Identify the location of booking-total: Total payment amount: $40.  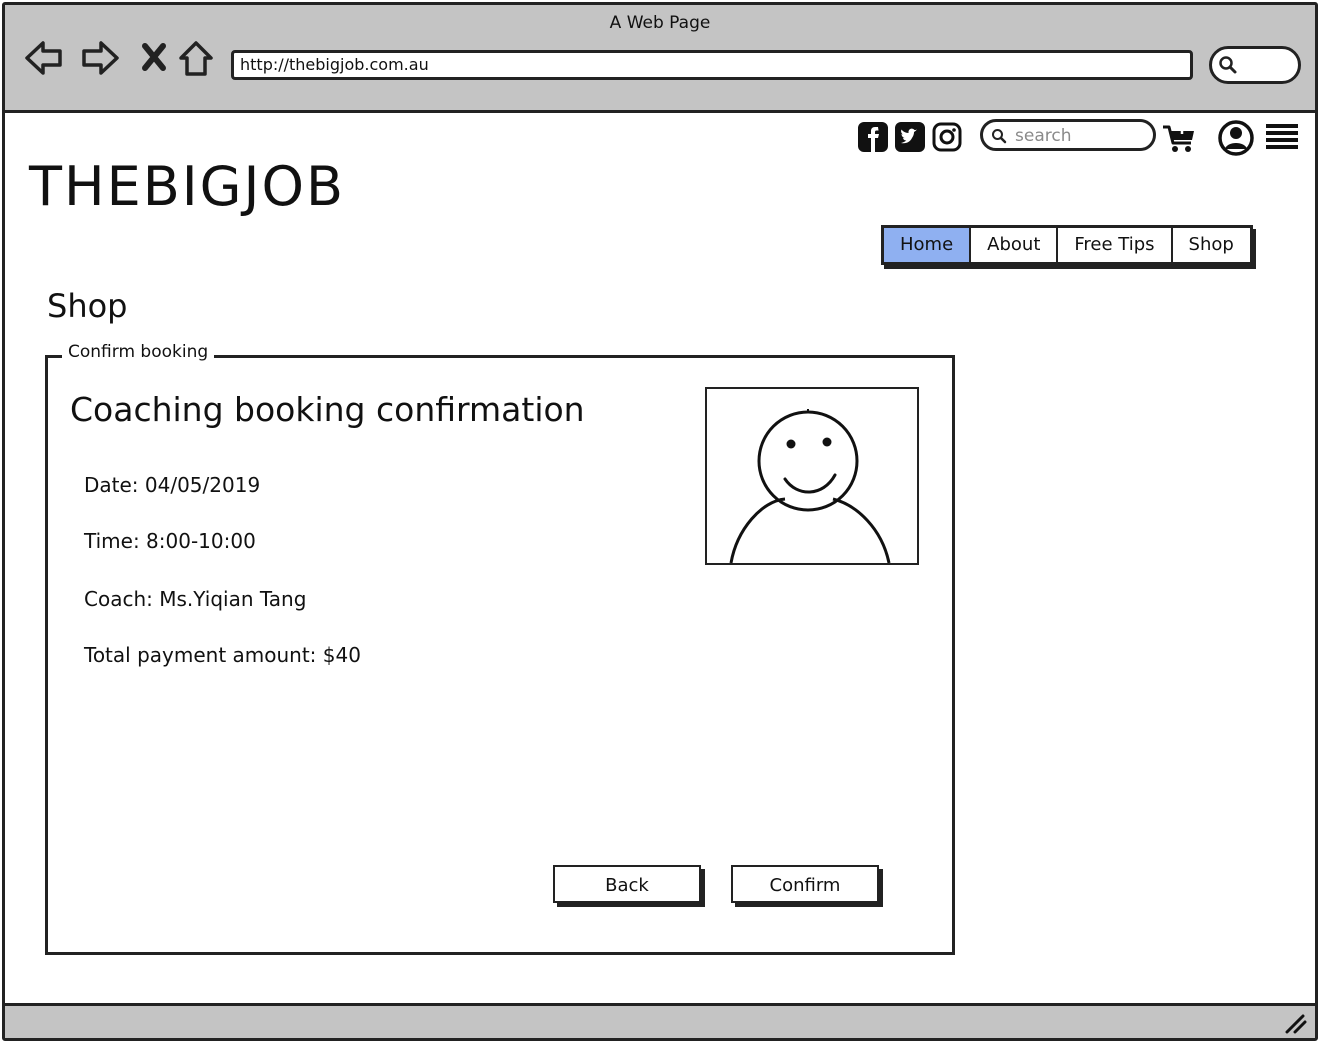
(222, 655).